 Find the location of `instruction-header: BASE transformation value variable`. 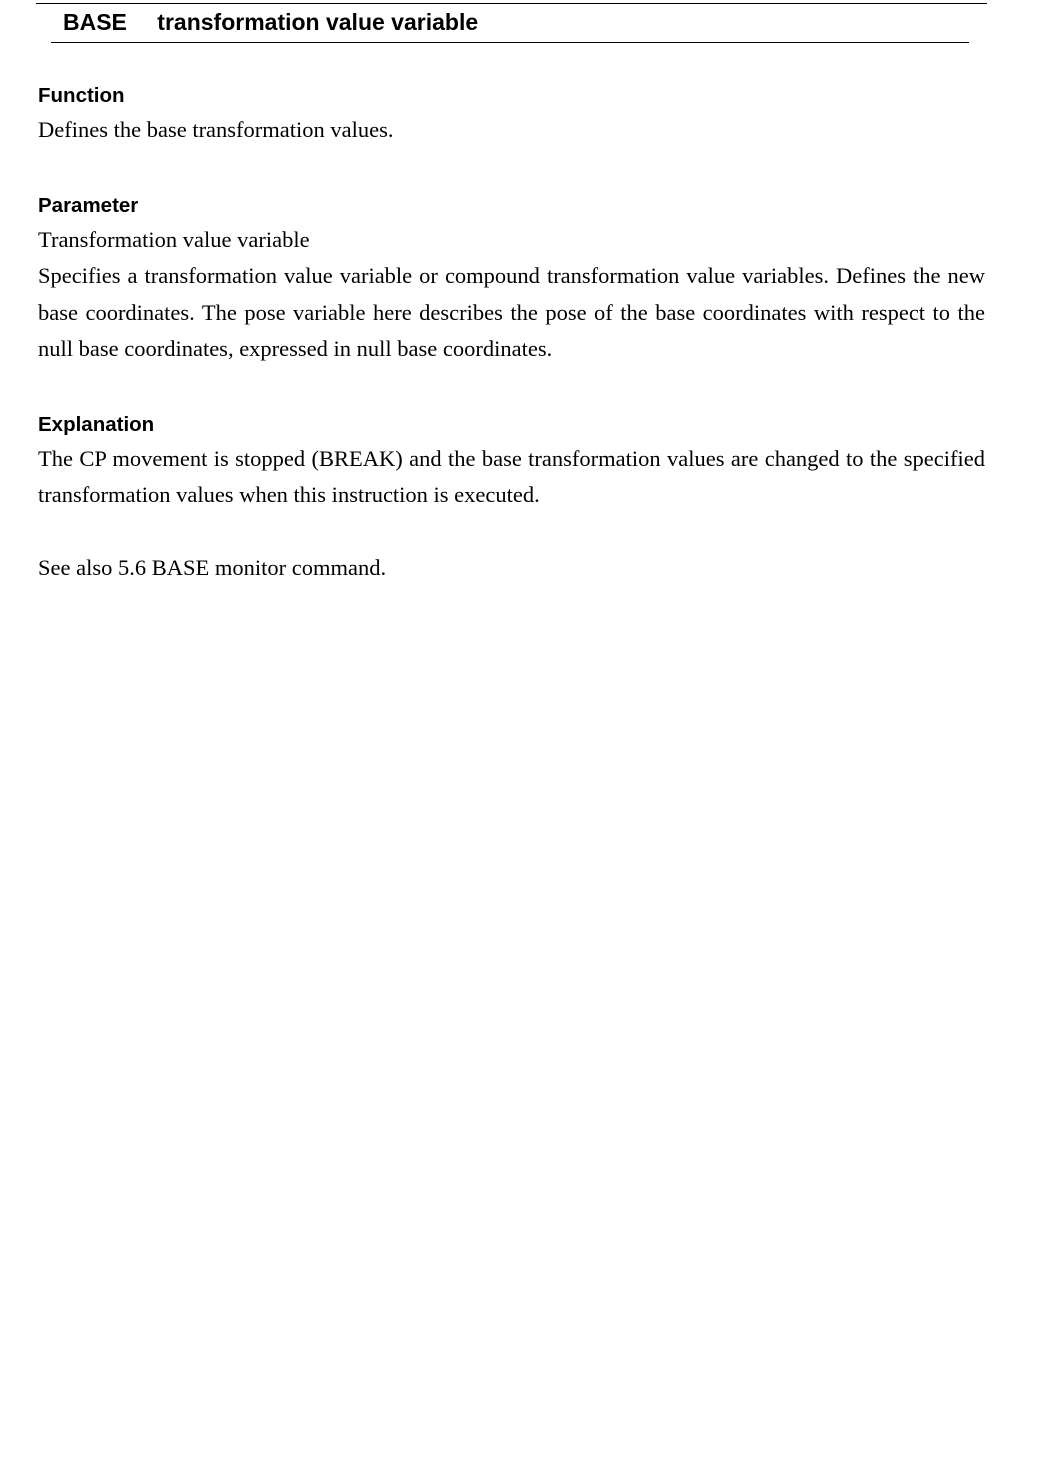

instruction-header: BASE transformation value variable is located at coordinates (270, 22).